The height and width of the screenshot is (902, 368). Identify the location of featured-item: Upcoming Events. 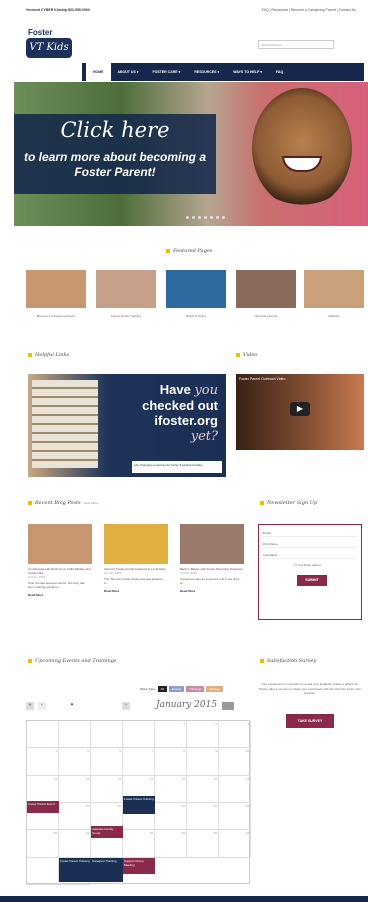
(266, 294).